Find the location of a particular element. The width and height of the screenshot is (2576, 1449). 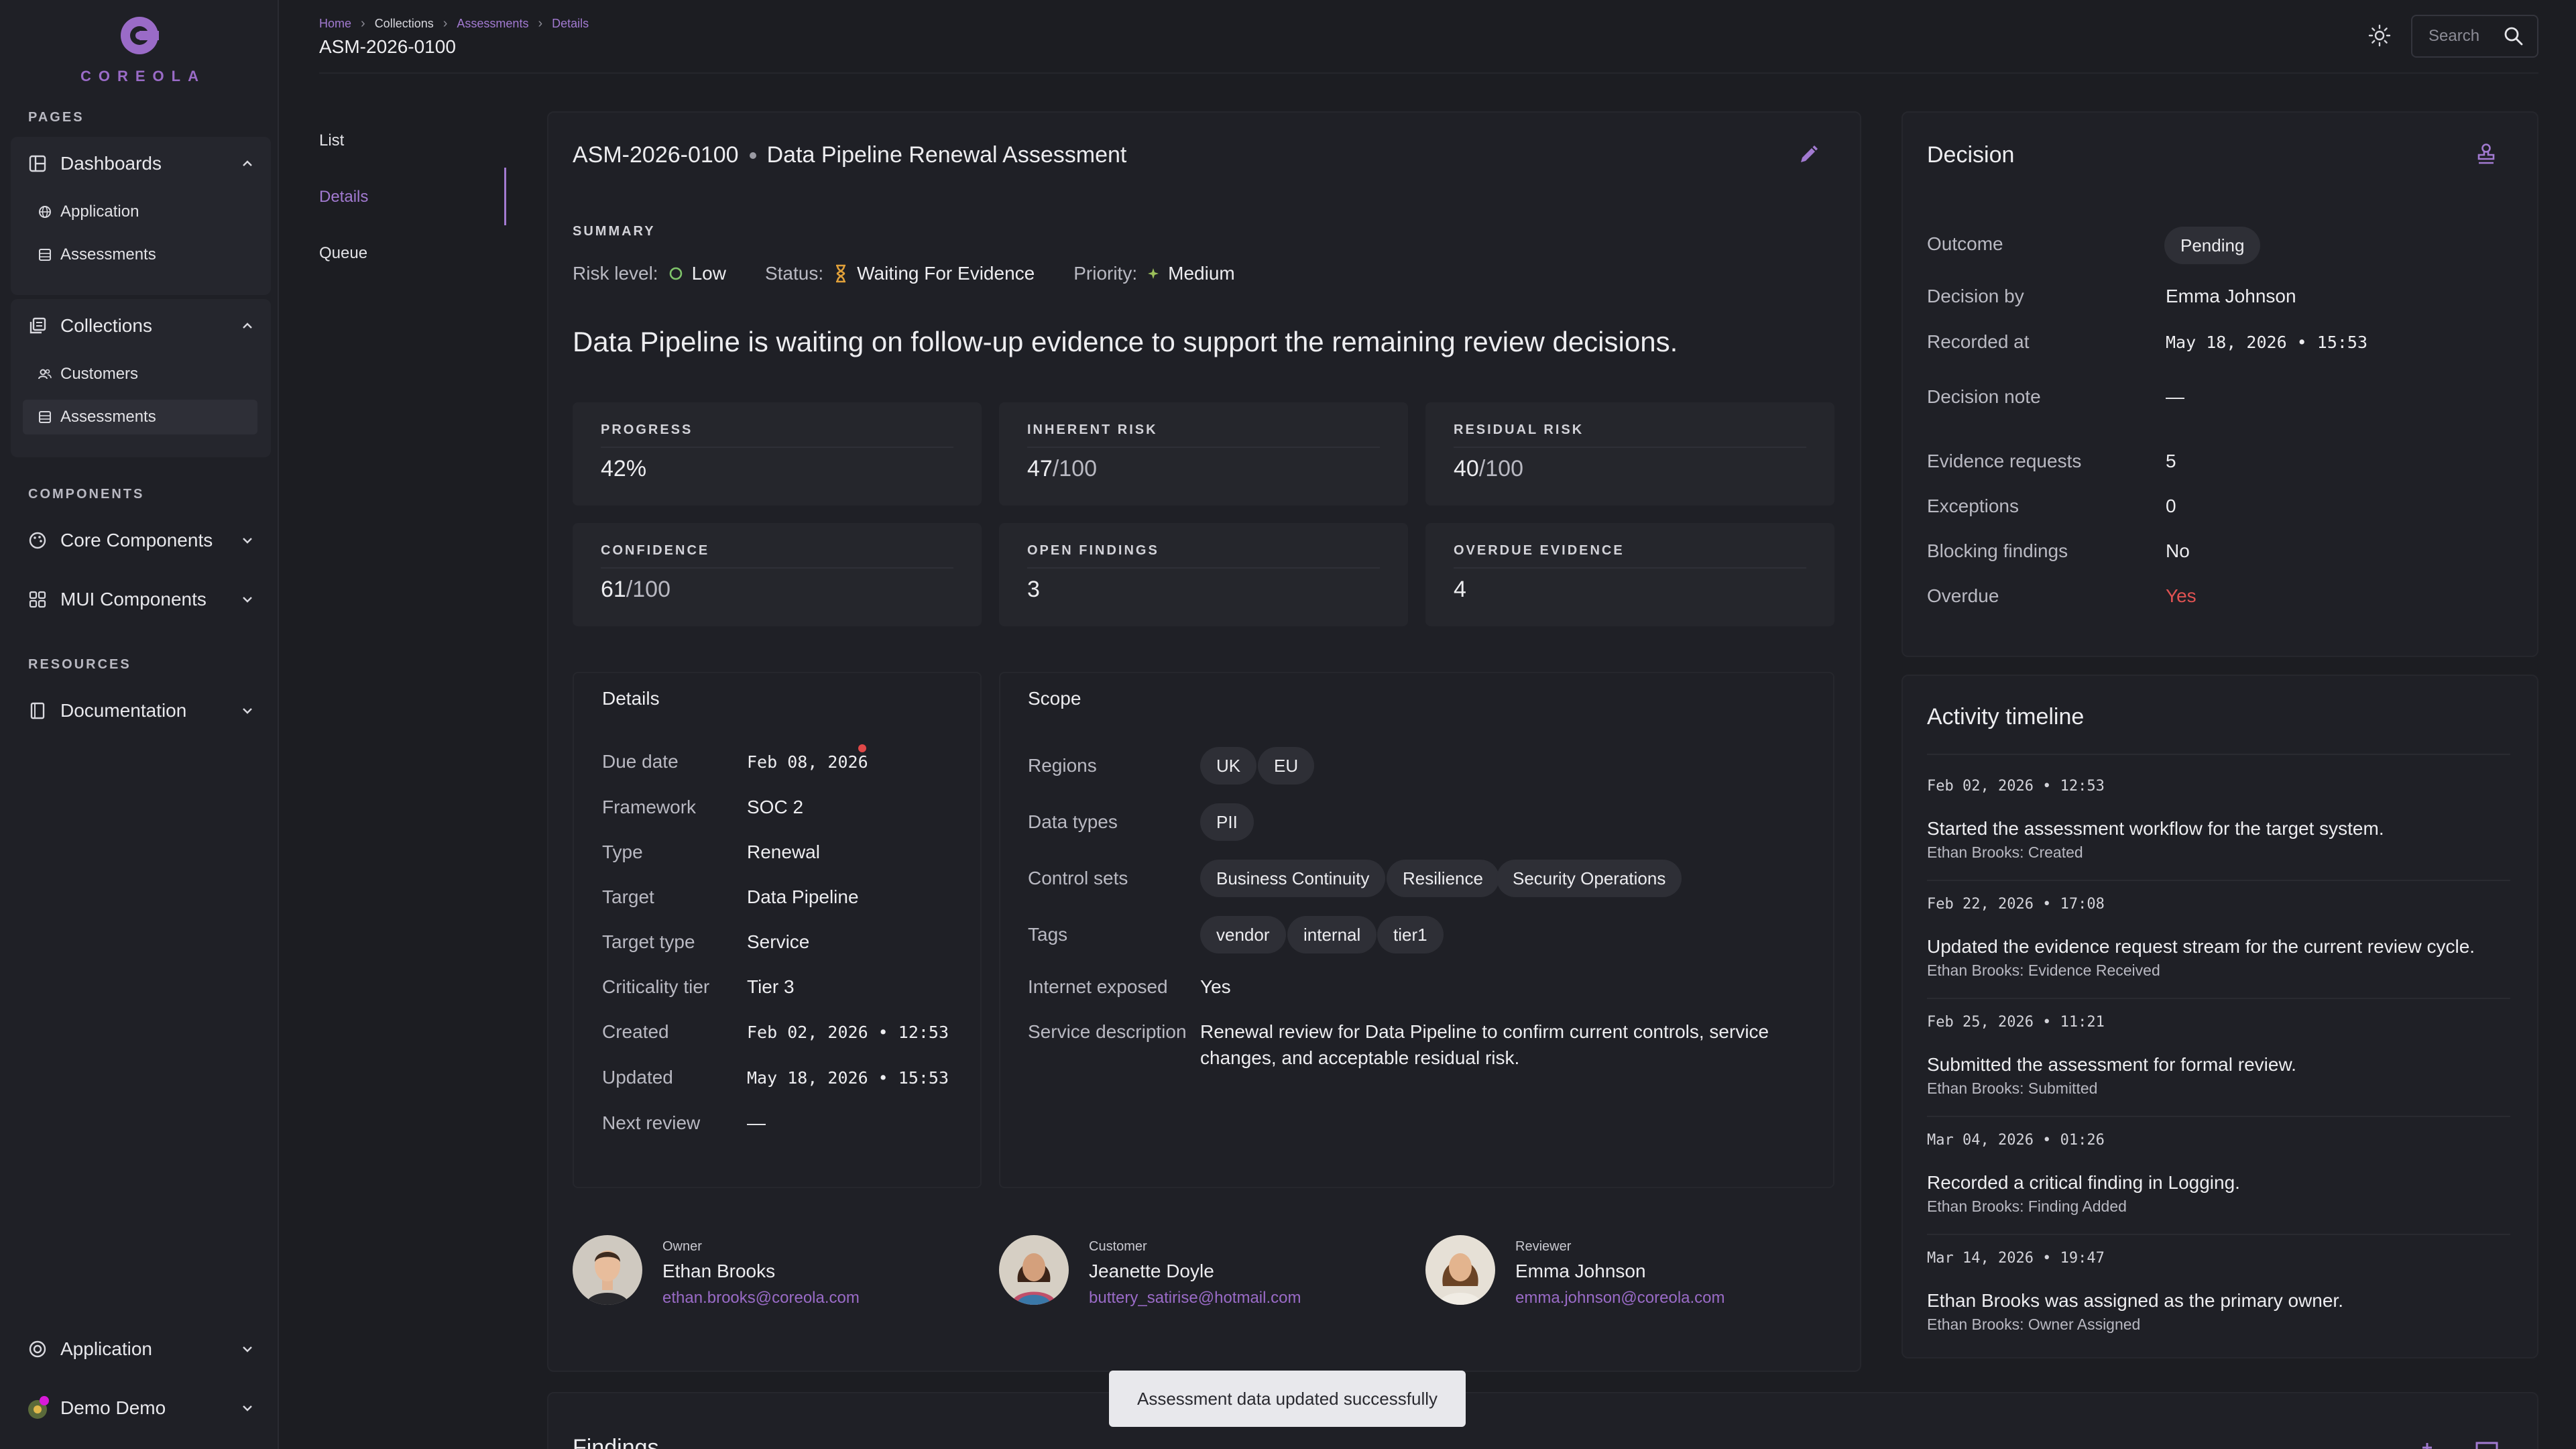

user-name: Demo Demo is located at coordinates (113, 1408).